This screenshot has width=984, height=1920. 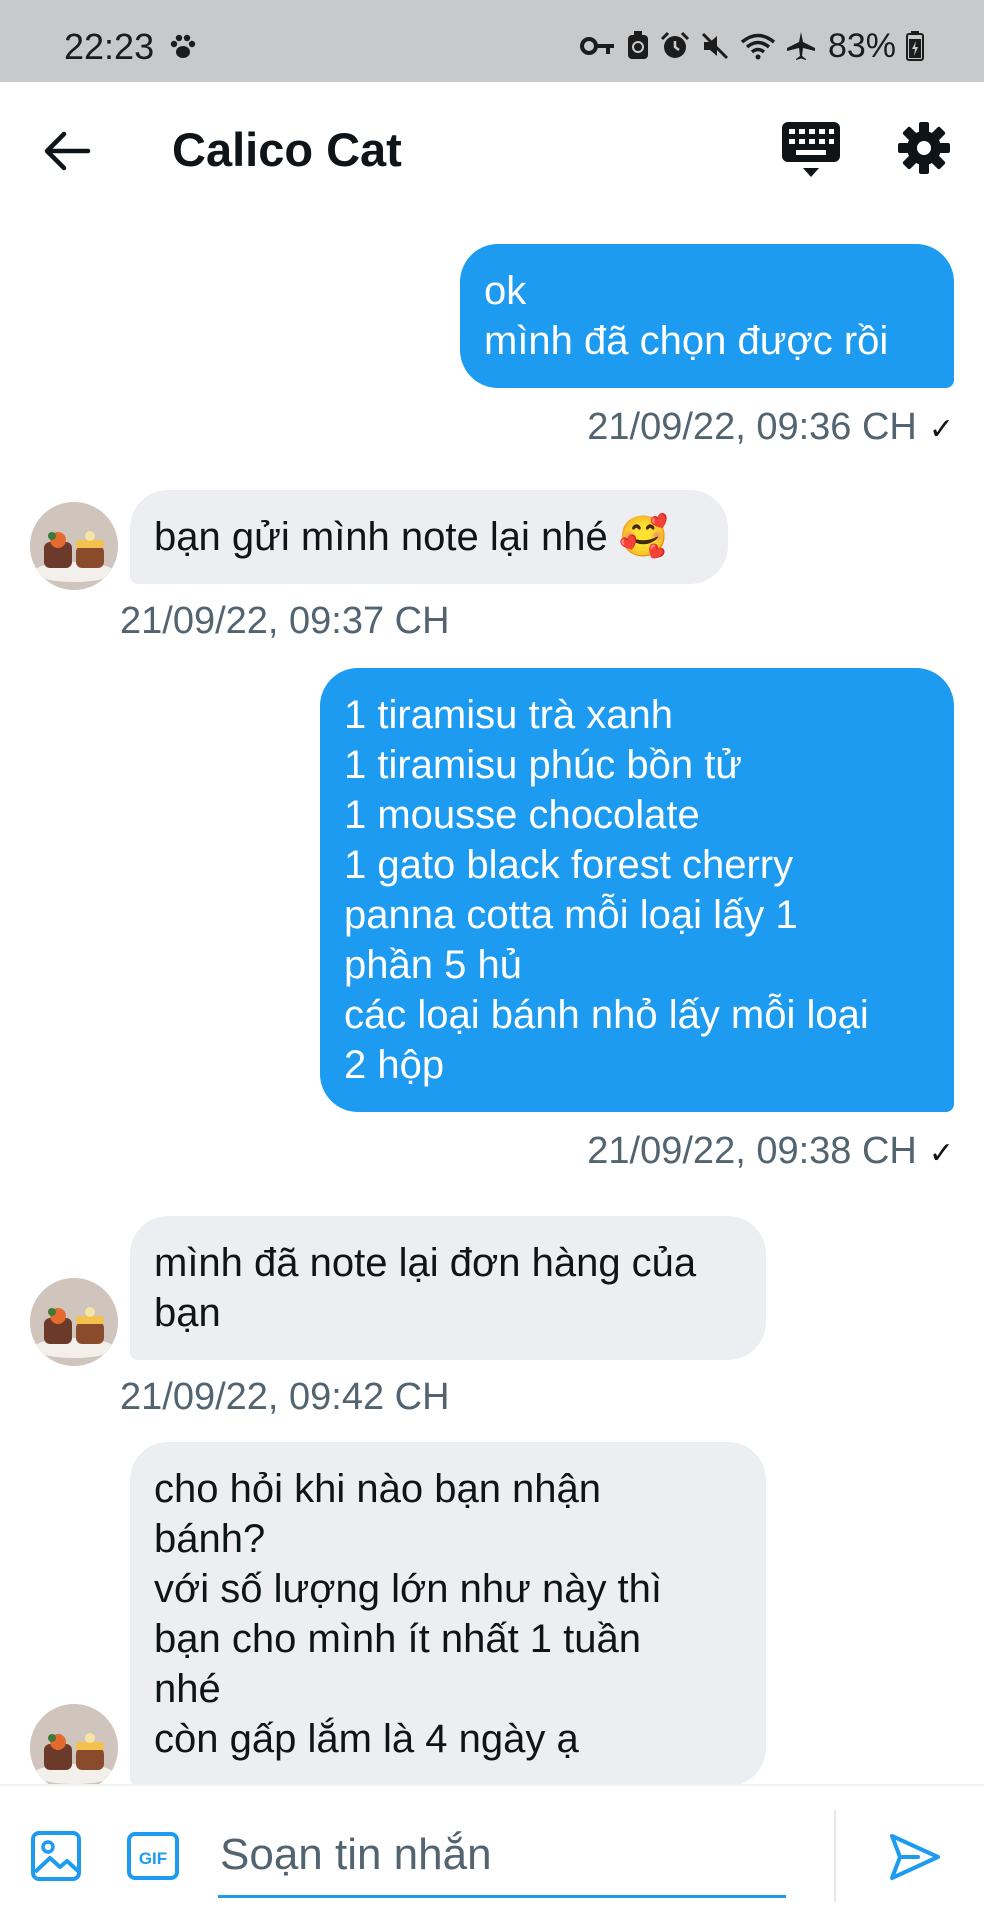 I want to click on message-text: bạn gửi mình note lại nhé 🥰, so click(x=411, y=537).